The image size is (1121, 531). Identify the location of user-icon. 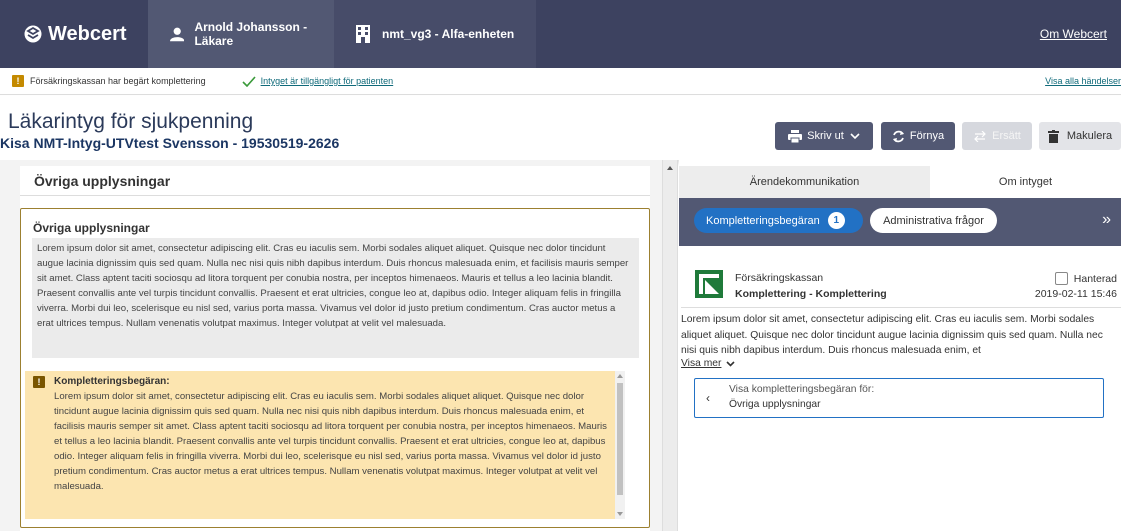
(177, 34).